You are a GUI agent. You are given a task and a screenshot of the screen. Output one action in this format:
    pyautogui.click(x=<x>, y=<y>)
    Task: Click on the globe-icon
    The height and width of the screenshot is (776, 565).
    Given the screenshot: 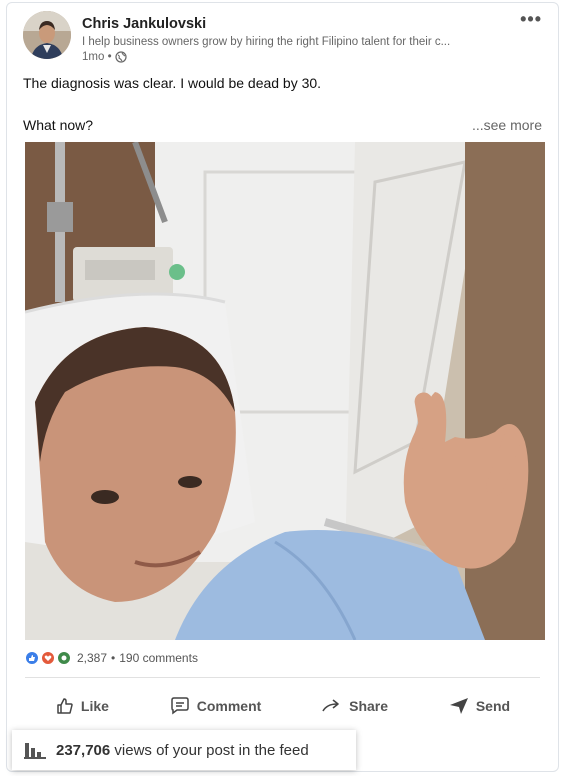 What is the action you would take?
    pyautogui.click(x=120, y=57)
    